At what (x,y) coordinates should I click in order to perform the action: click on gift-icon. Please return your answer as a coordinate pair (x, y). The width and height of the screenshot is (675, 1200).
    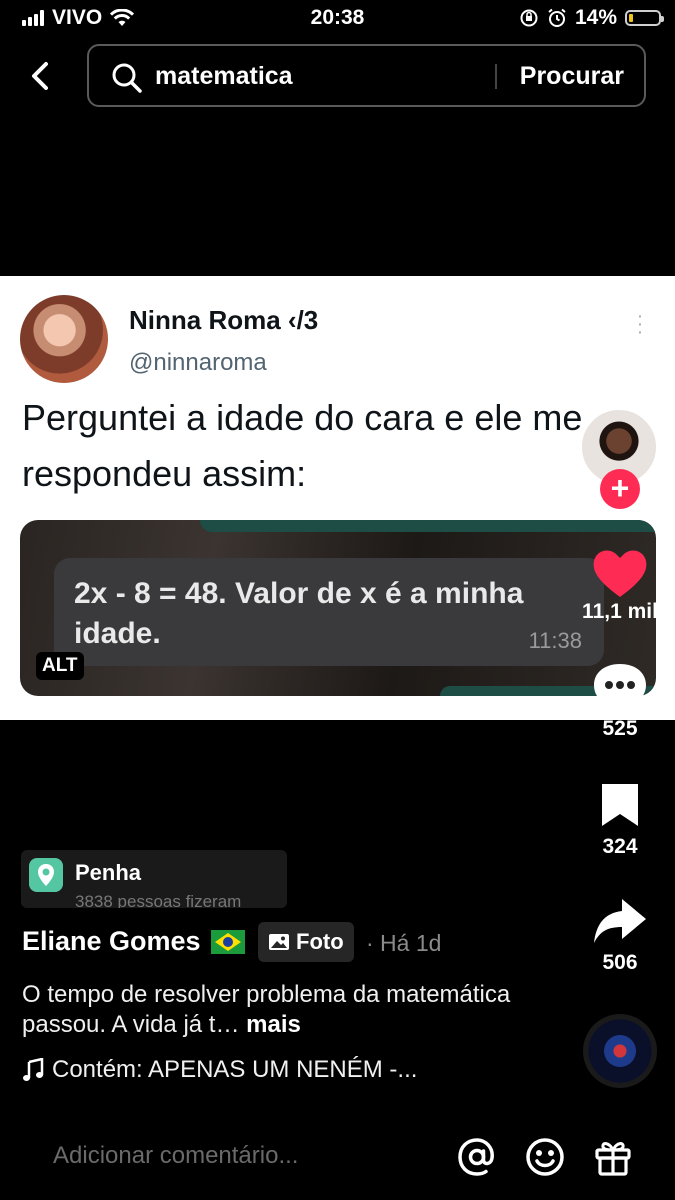
    Looking at the image, I should click on (613, 1157).